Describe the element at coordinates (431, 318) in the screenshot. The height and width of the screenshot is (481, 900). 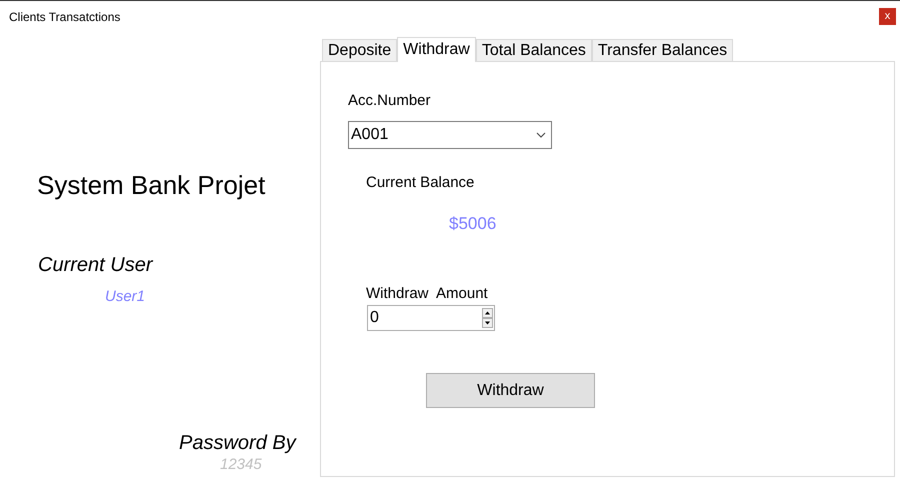
I see `amount-field: 0` at that location.